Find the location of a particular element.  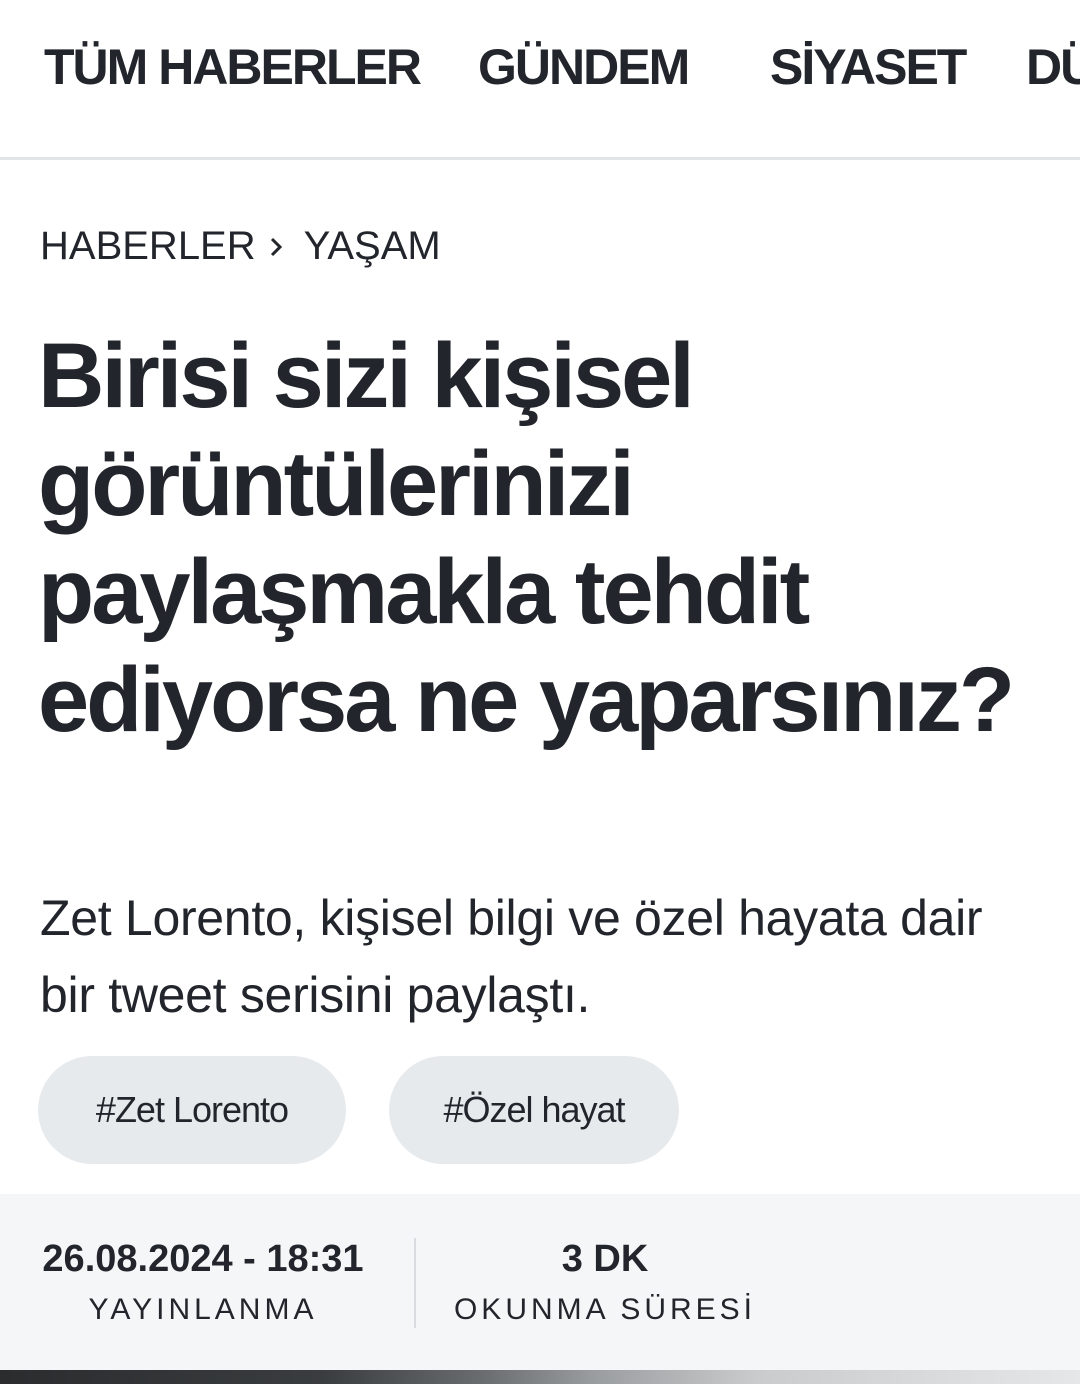

tag-ozel-hayat: #Özel hayat is located at coordinates (534, 1110).